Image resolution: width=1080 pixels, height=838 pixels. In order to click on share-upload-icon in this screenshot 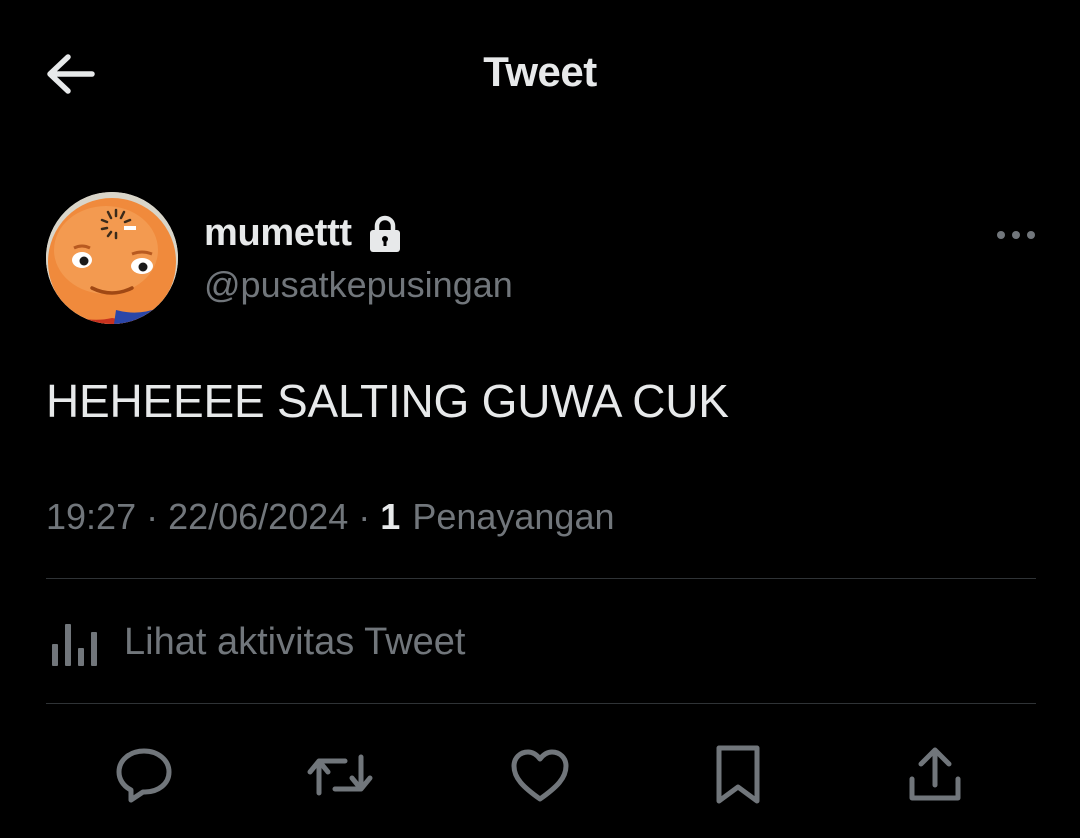, I will do `click(935, 774)`.